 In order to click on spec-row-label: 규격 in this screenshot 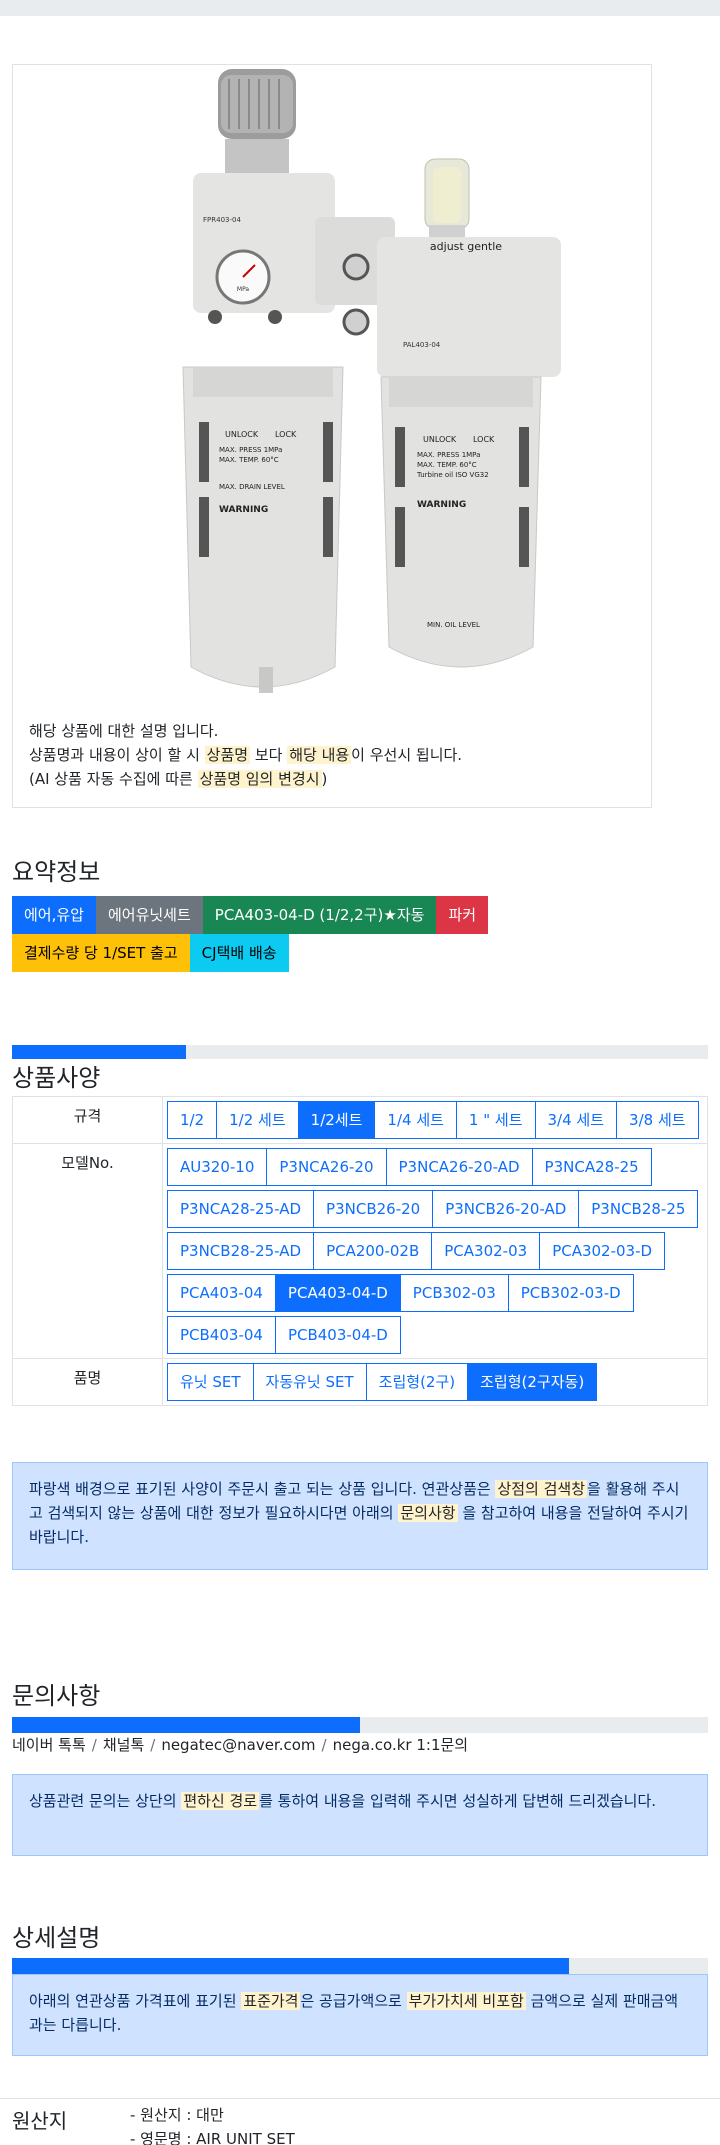, I will do `click(87, 1120)`.